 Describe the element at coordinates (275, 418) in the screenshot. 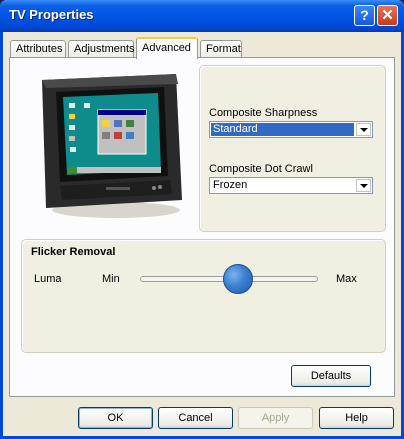

I see `apply-button: Apply` at that location.